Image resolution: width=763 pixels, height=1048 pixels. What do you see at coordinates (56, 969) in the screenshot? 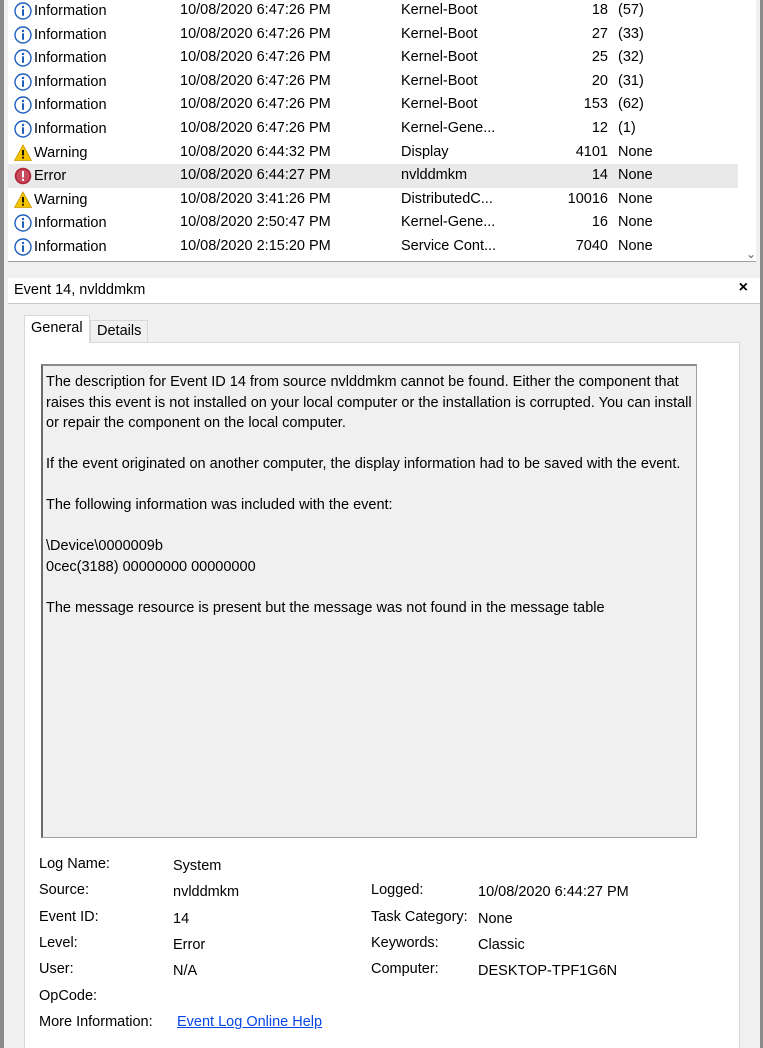
I see `user-label: User:` at bounding box center [56, 969].